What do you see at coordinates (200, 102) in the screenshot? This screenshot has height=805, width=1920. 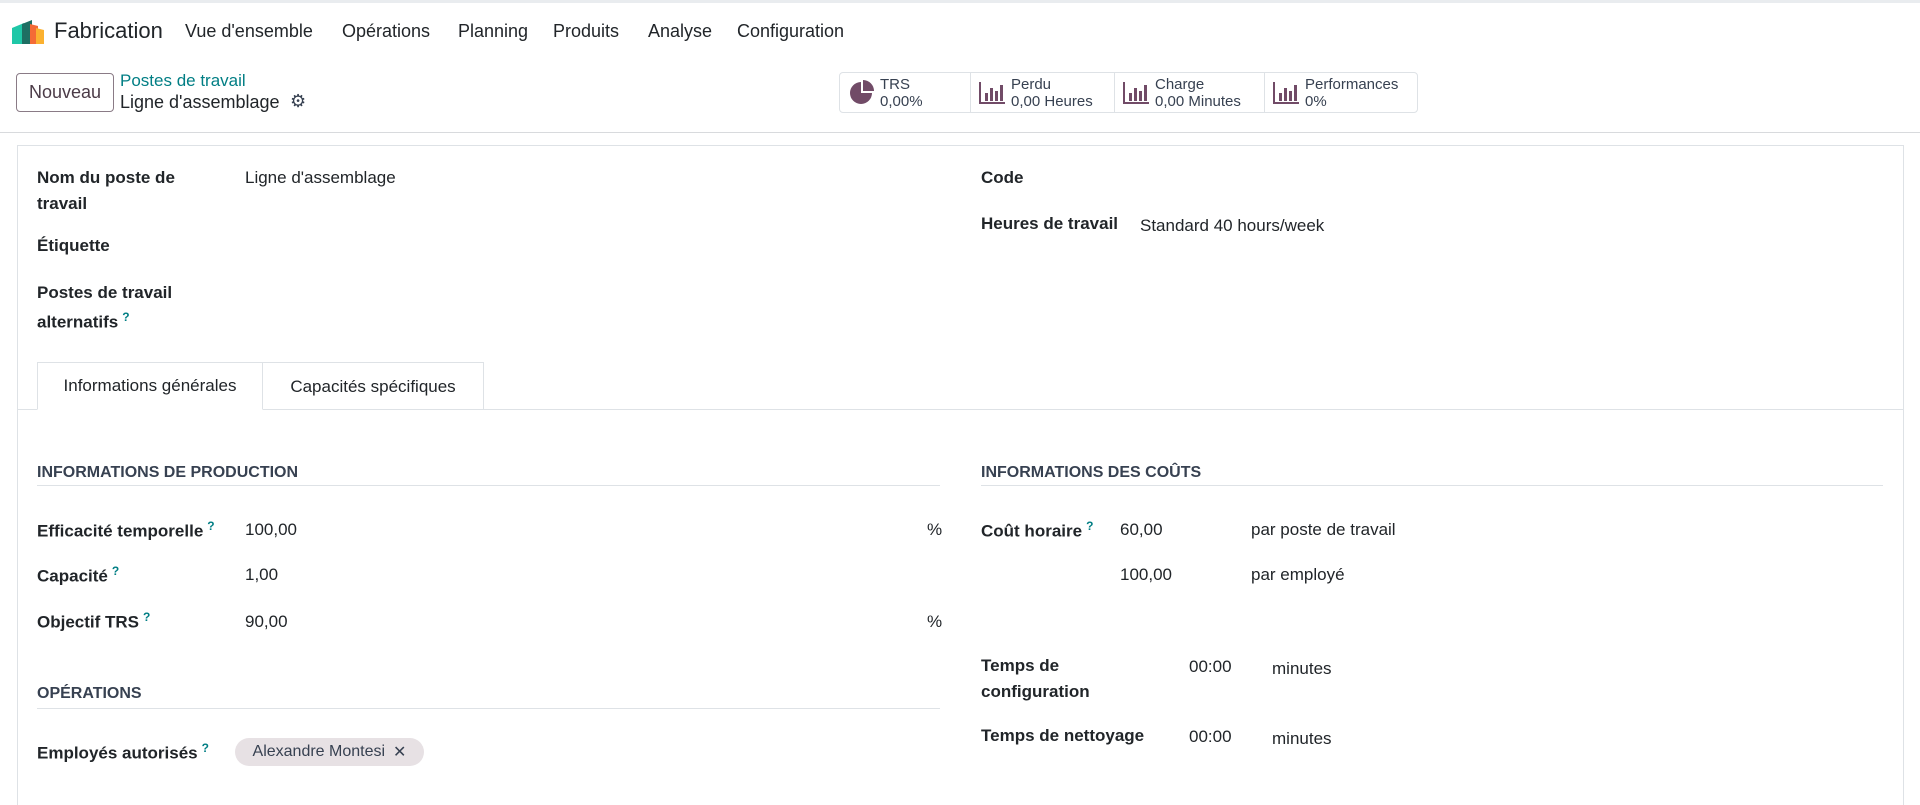 I see `breadcrumb-current: Ligne d'assemblage` at bounding box center [200, 102].